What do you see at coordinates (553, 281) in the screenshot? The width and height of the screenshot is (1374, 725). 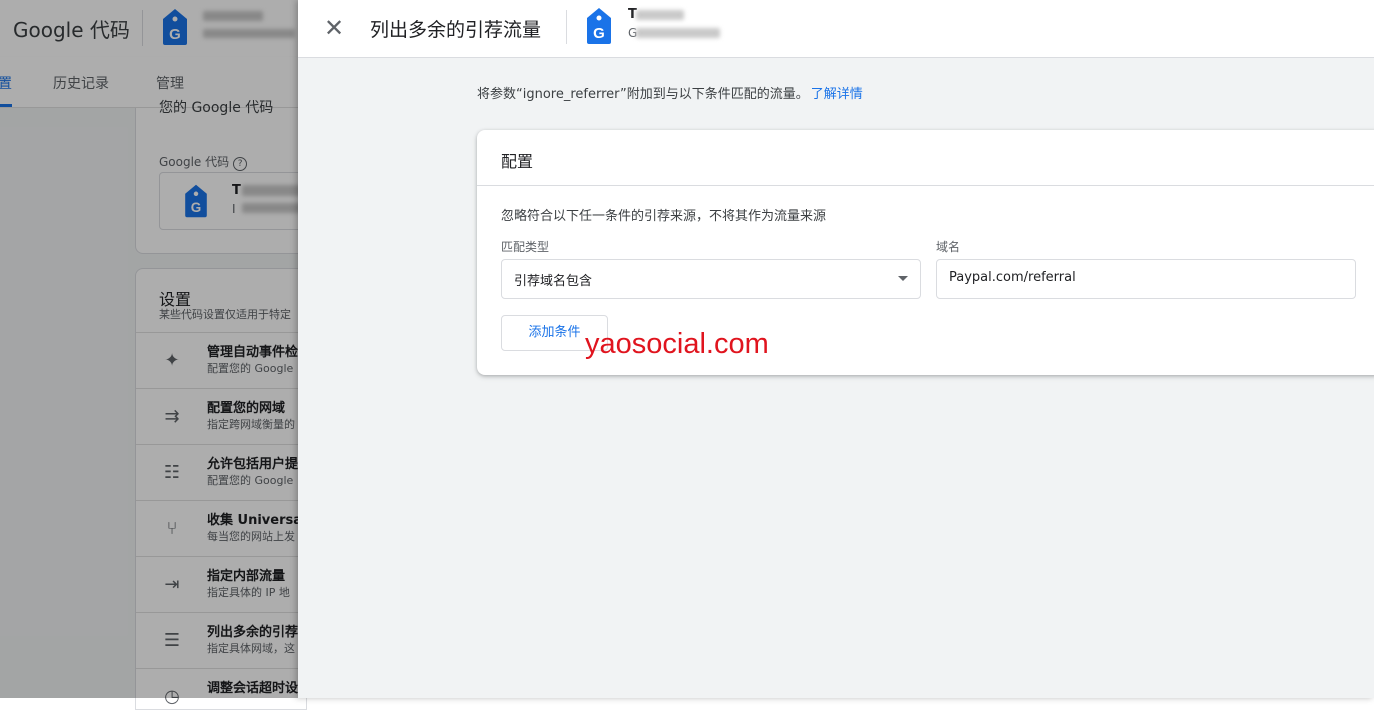 I see `match-type-value: 引荐域名包含` at bounding box center [553, 281].